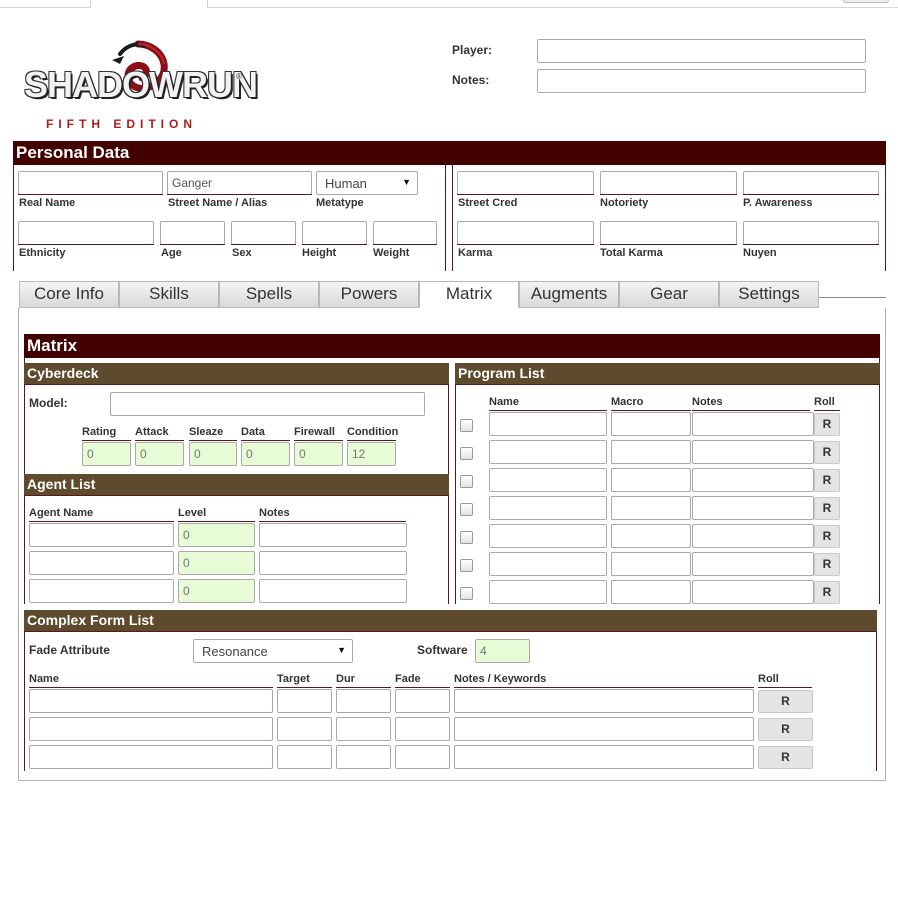 This screenshot has height=914, width=898. I want to click on program-5-notes-input, so click(753, 536).